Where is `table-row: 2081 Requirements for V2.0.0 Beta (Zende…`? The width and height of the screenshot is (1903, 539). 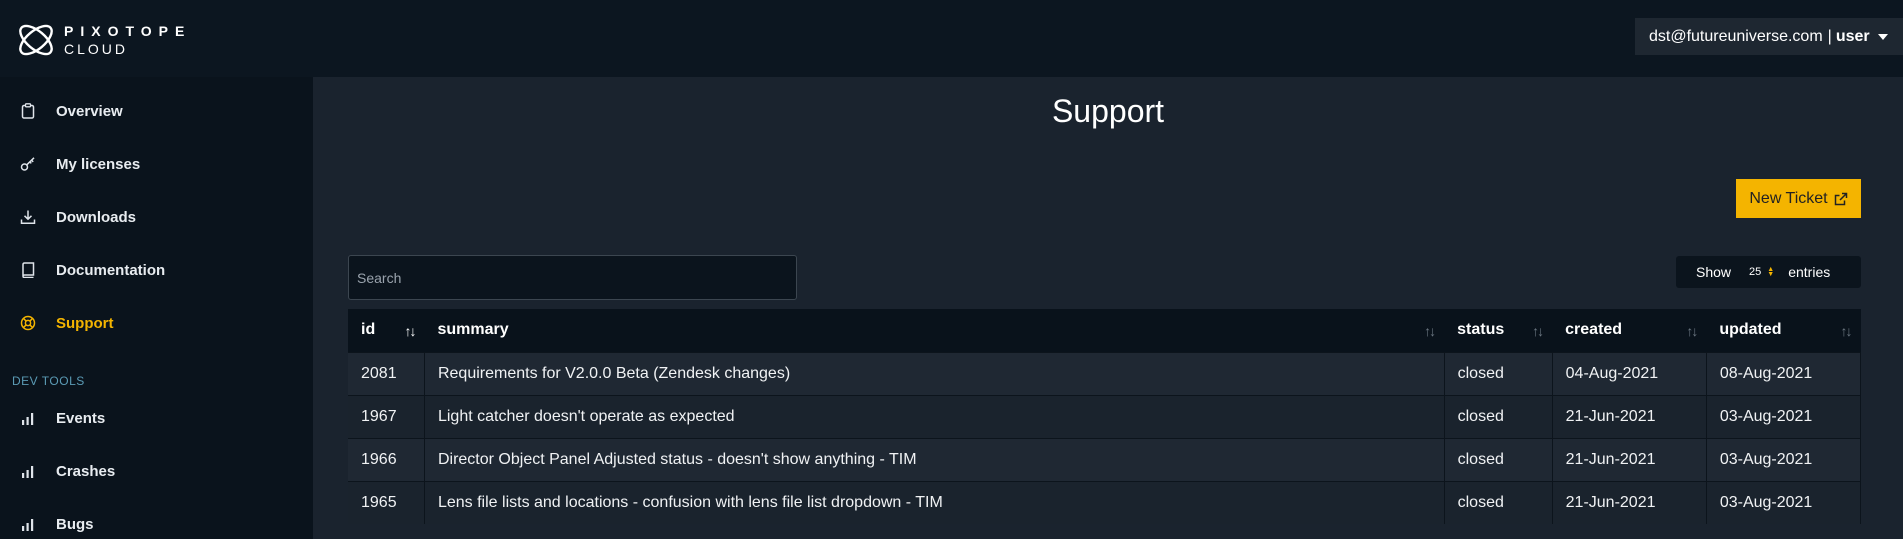 table-row: 2081 Requirements for V2.0.0 Beta (Zende… is located at coordinates (1105, 373).